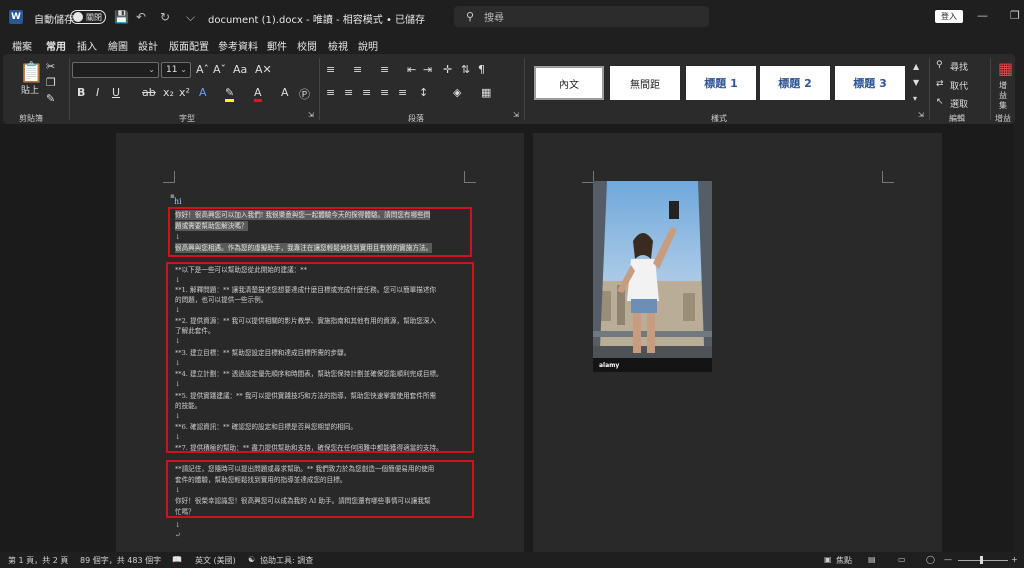 This screenshot has height=568, width=1024. What do you see at coordinates (1005, 68) in the screenshot?
I see `addins-icon: ▦` at bounding box center [1005, 68].